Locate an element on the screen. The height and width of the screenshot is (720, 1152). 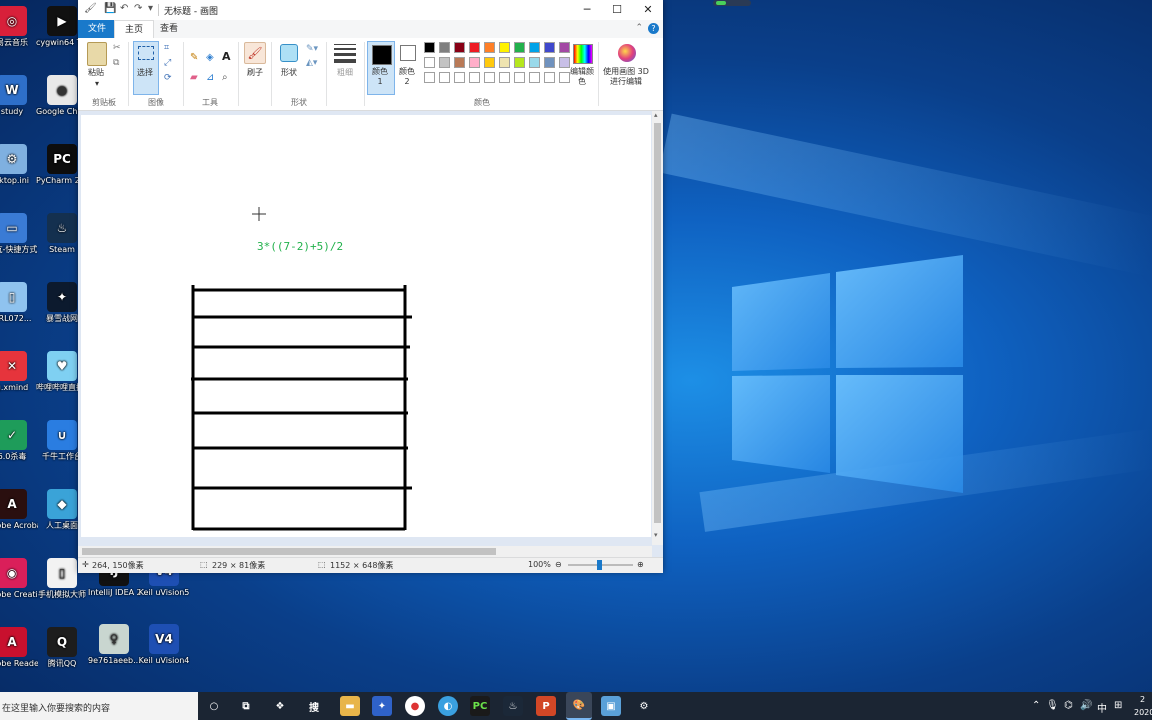
save-icon: 💾 is located at coordinates (110, 8).